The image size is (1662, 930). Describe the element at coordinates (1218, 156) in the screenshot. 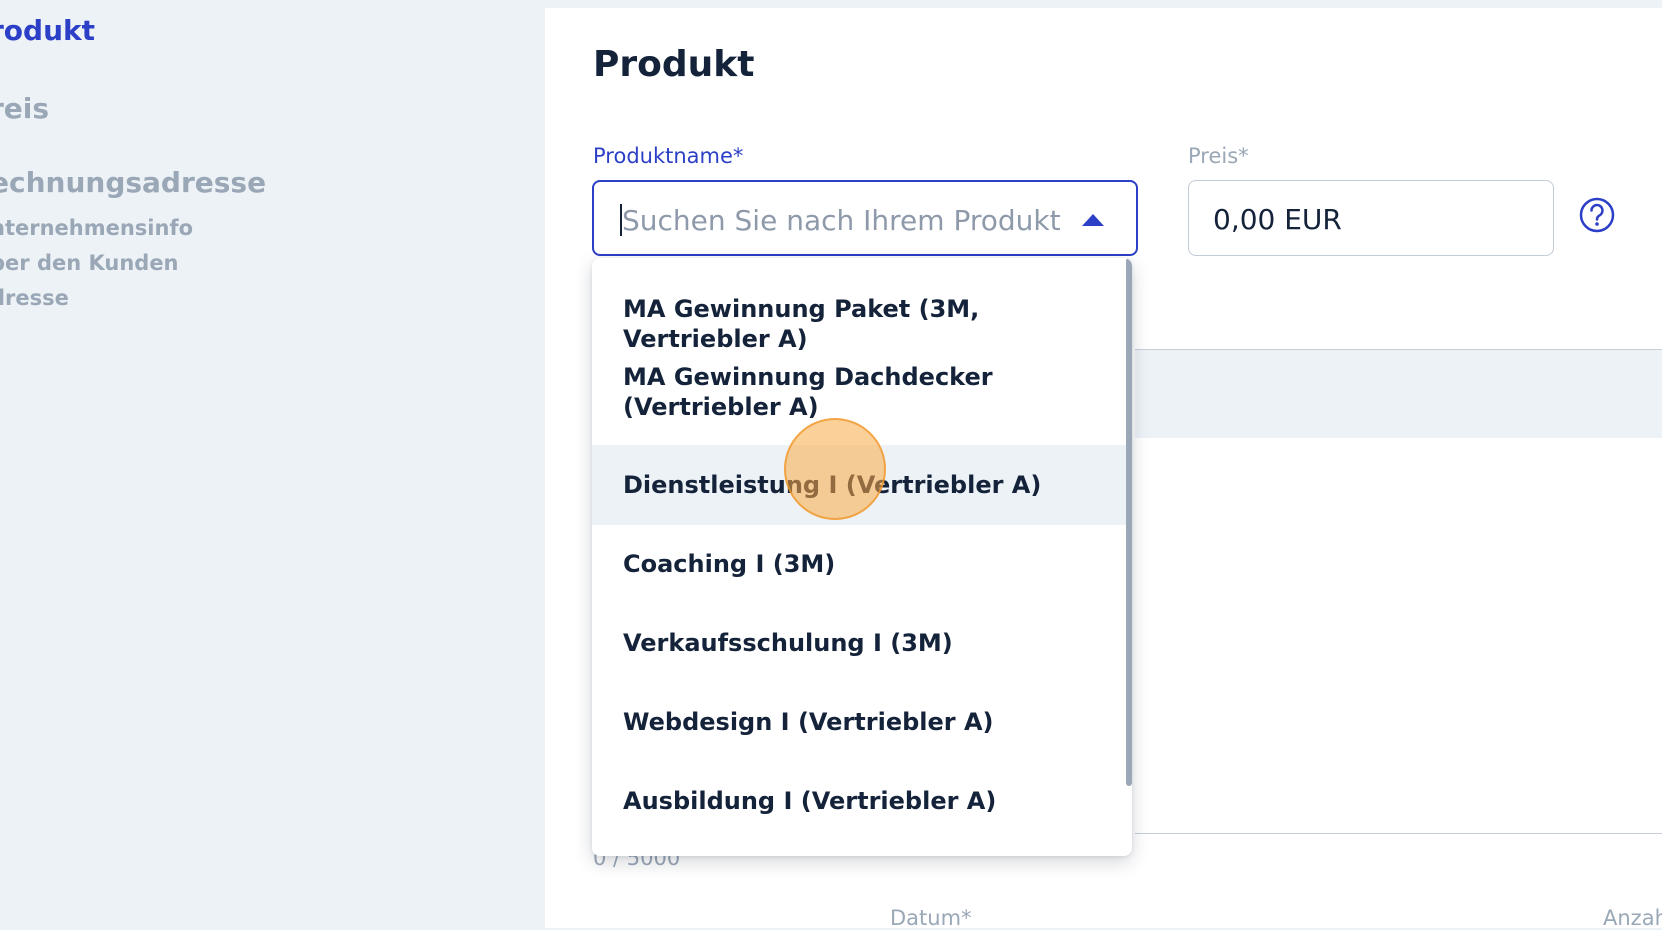

I see `price-label: Preis*` at that location.